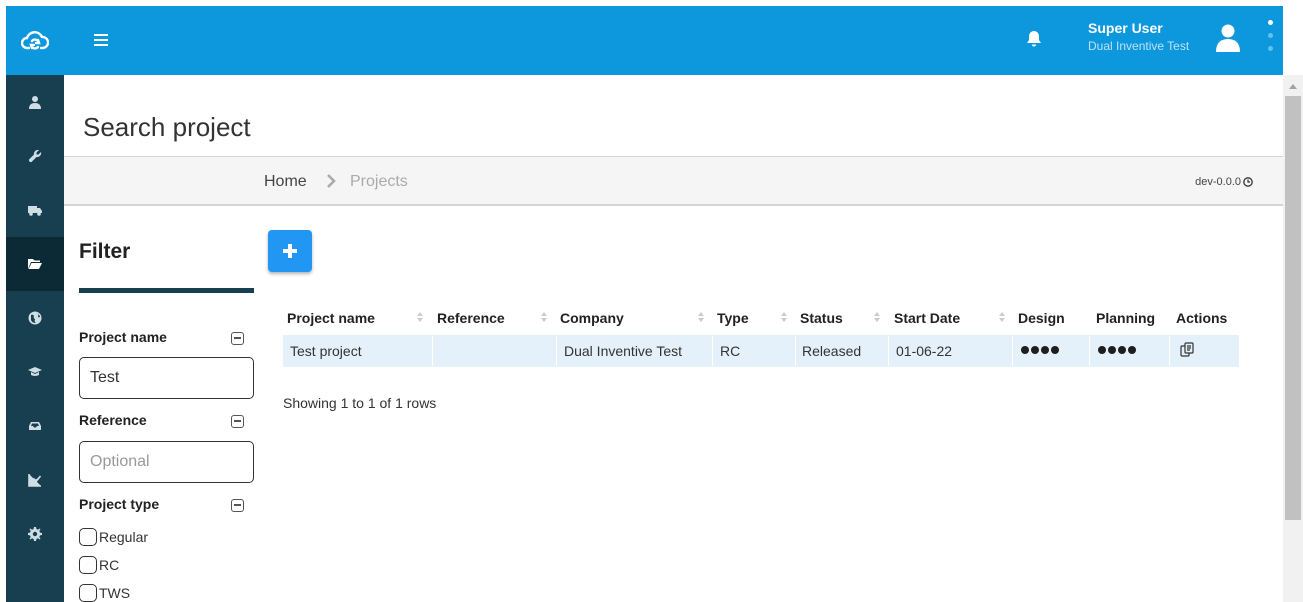  I want to click on reference-collapse-icon, so click(237, 421).